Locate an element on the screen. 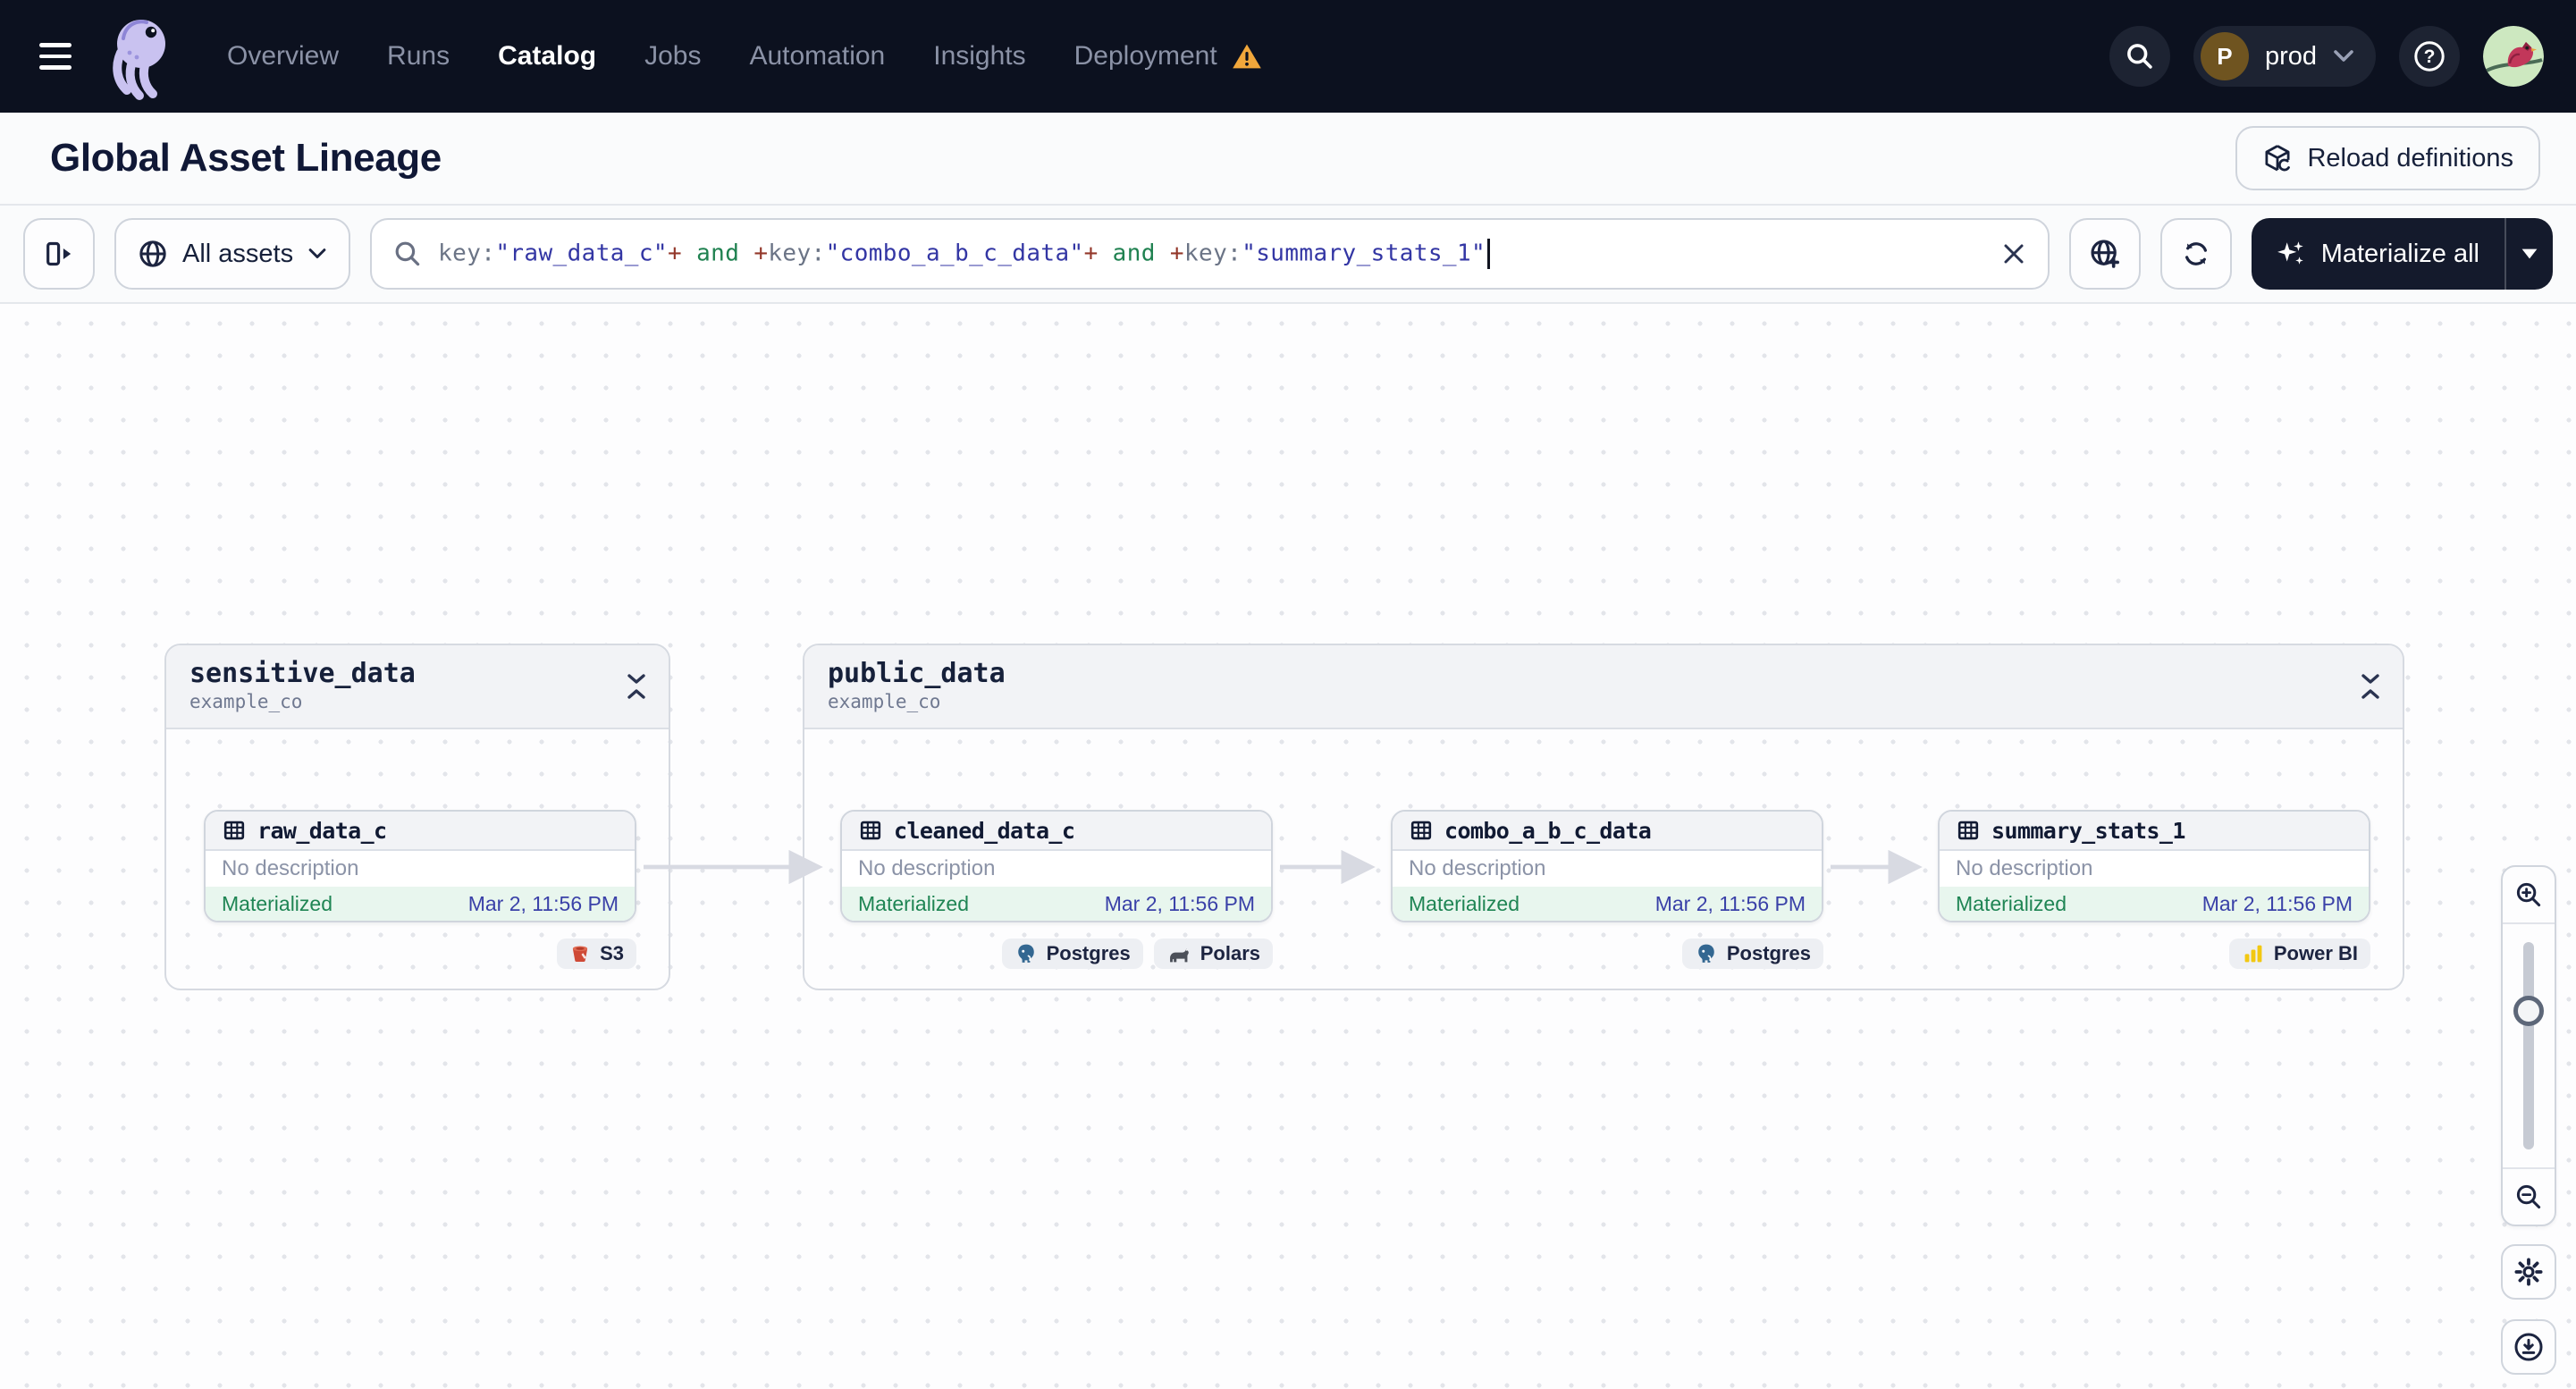  search-icon is located at coordinates (408, 253).